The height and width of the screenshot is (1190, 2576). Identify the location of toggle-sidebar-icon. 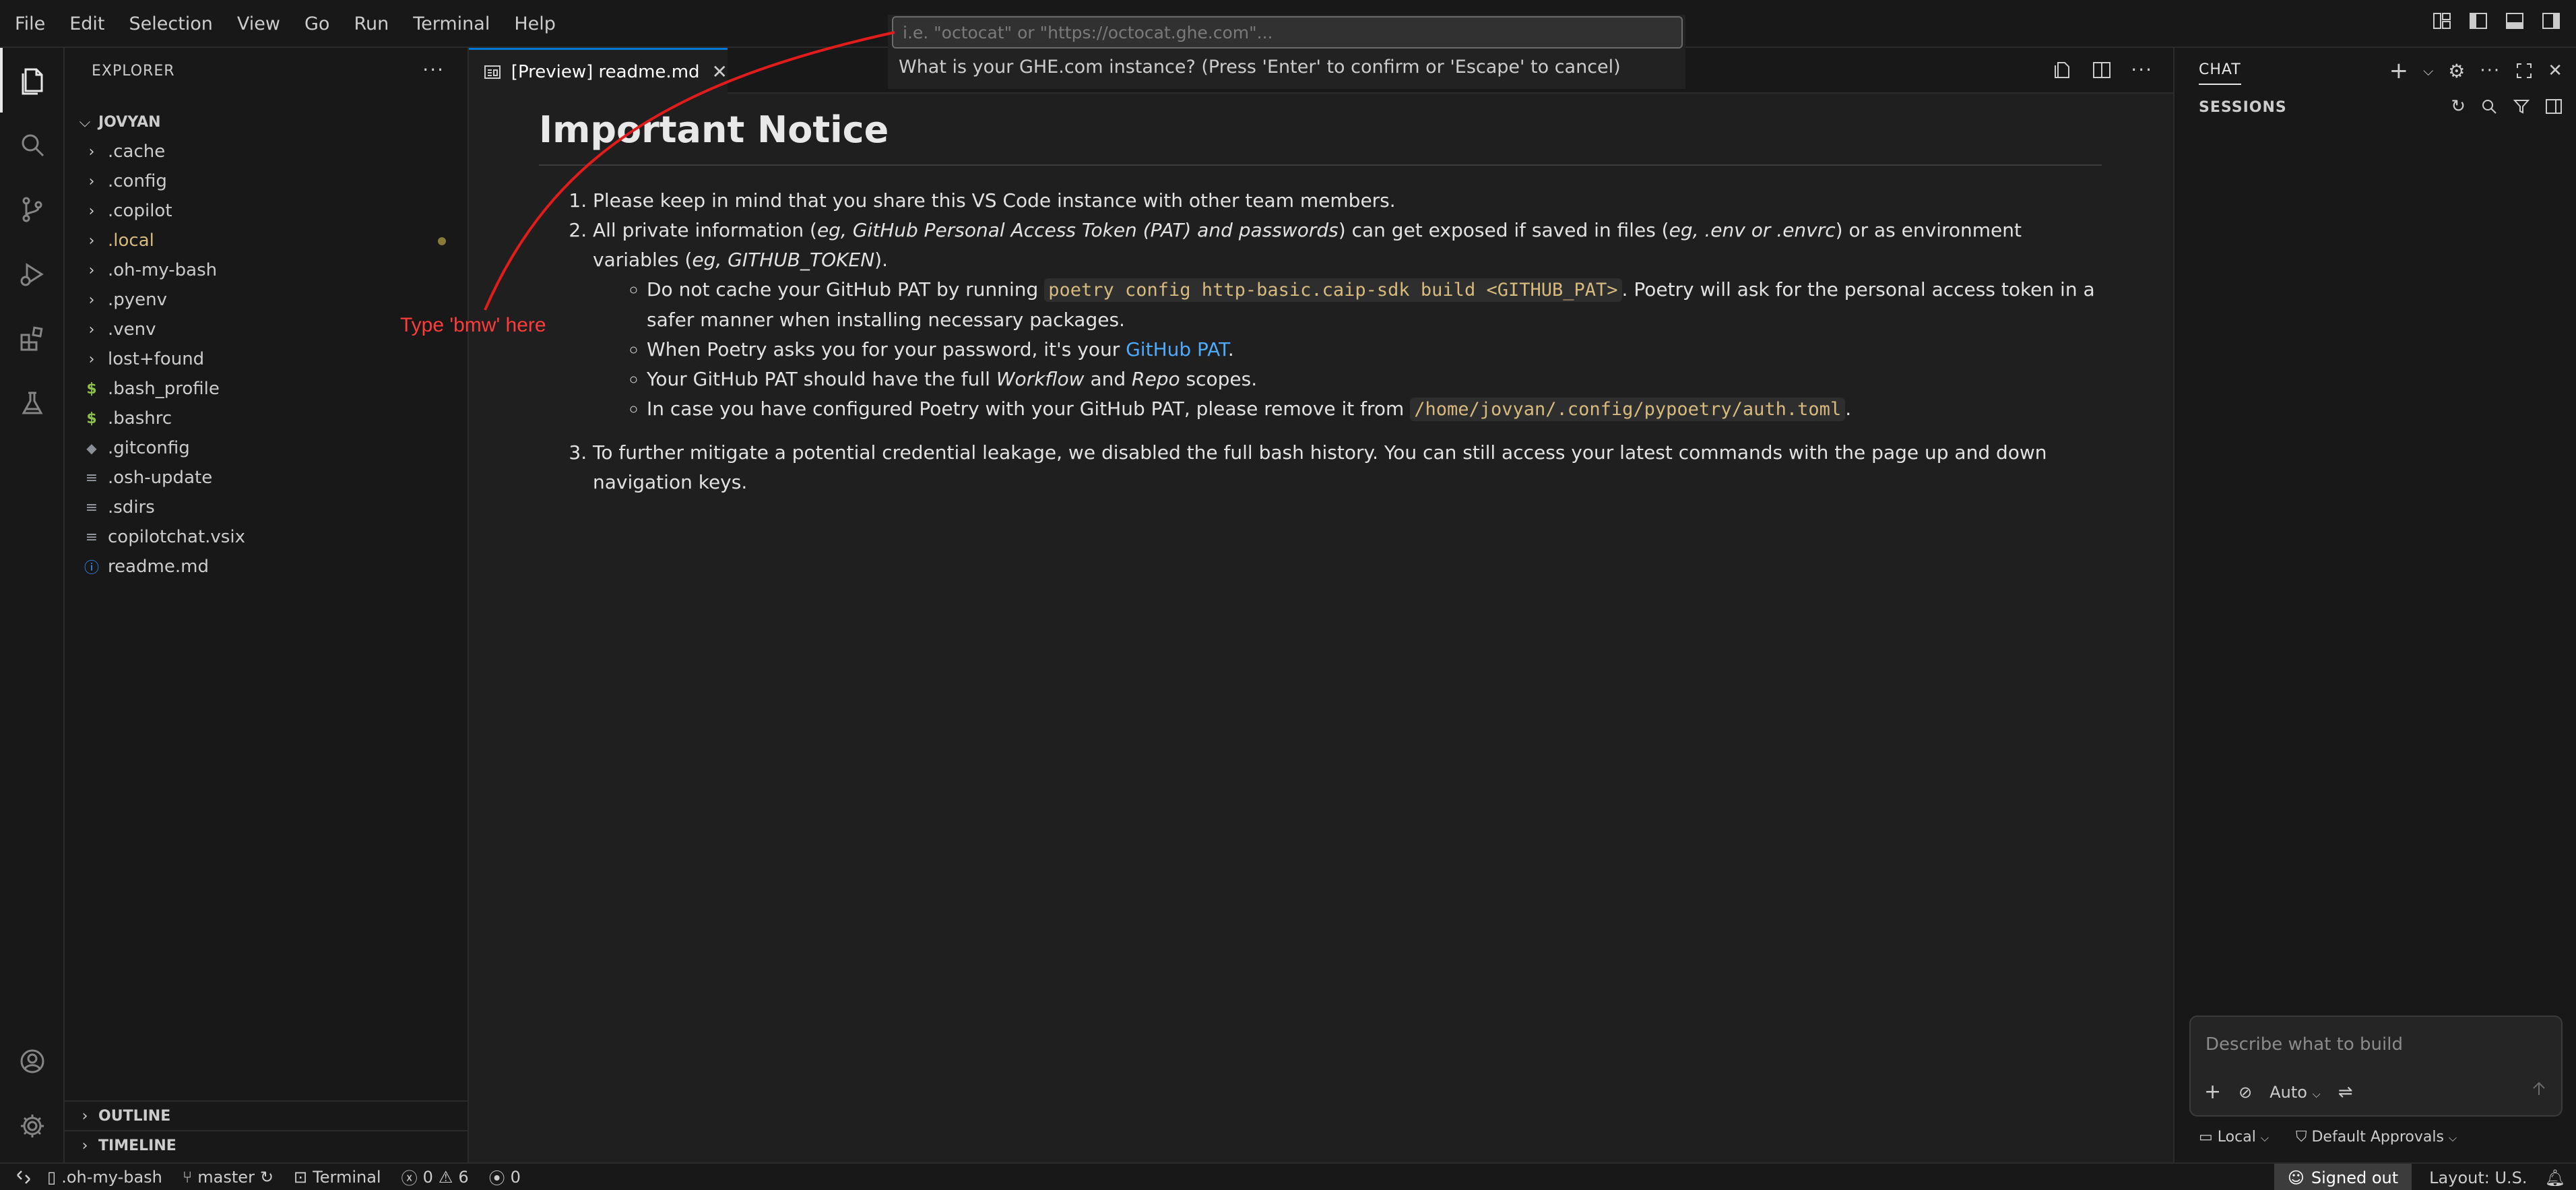
(2554, 107).